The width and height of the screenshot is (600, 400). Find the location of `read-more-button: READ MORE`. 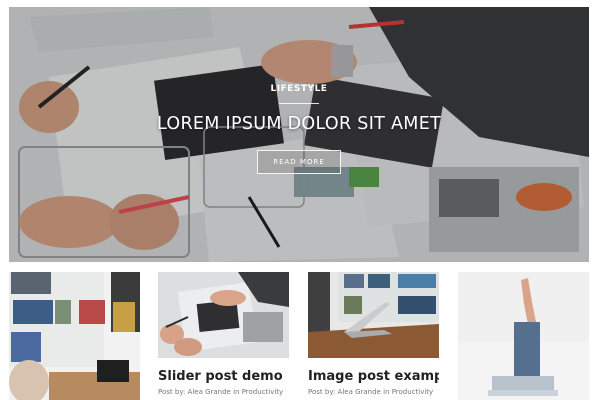

read-more-button: READ MORE is located at coordinates (299, 162).